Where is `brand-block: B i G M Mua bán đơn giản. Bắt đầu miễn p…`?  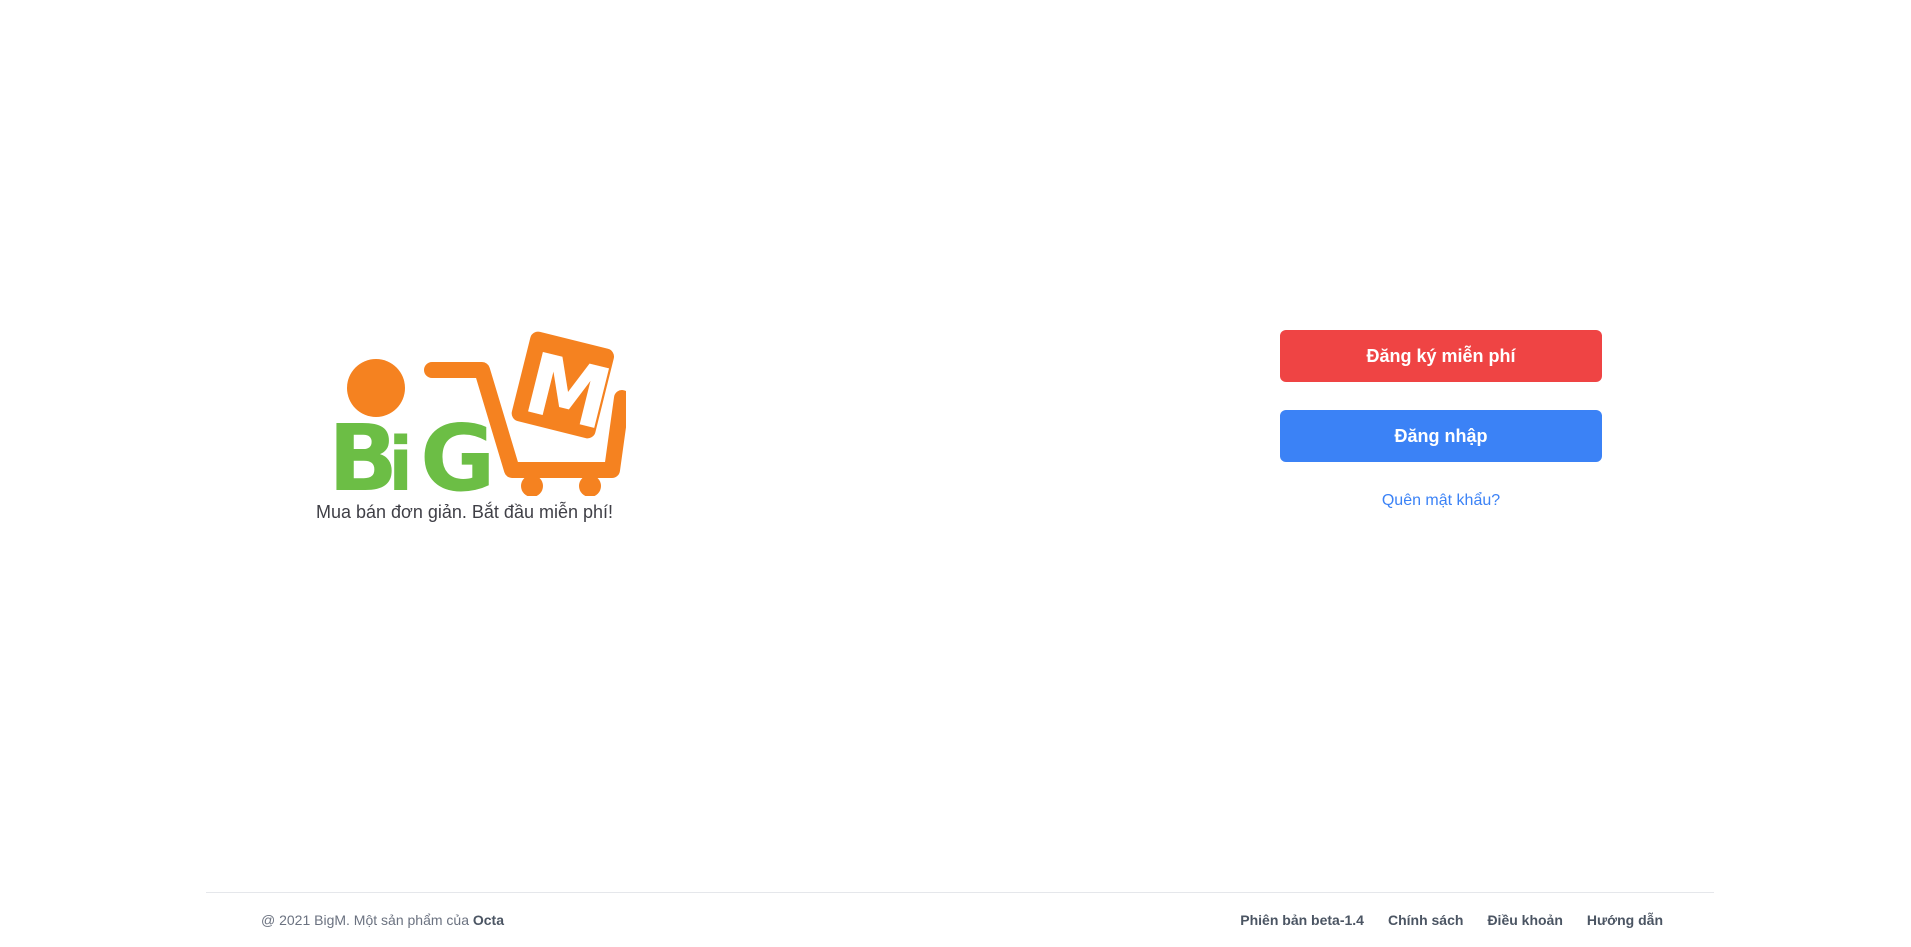
brand-block: B i G M Mua bán đơn giản. Bắt đầu miễn p… is located at coordinates (476, 421).